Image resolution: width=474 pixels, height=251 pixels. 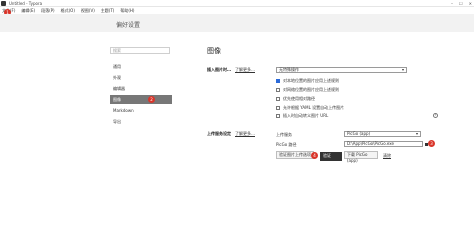 What do you see at coordinates (387, 156) in the screenshot?
I see `clear-link: 清除` at bounding box center [387, 156].